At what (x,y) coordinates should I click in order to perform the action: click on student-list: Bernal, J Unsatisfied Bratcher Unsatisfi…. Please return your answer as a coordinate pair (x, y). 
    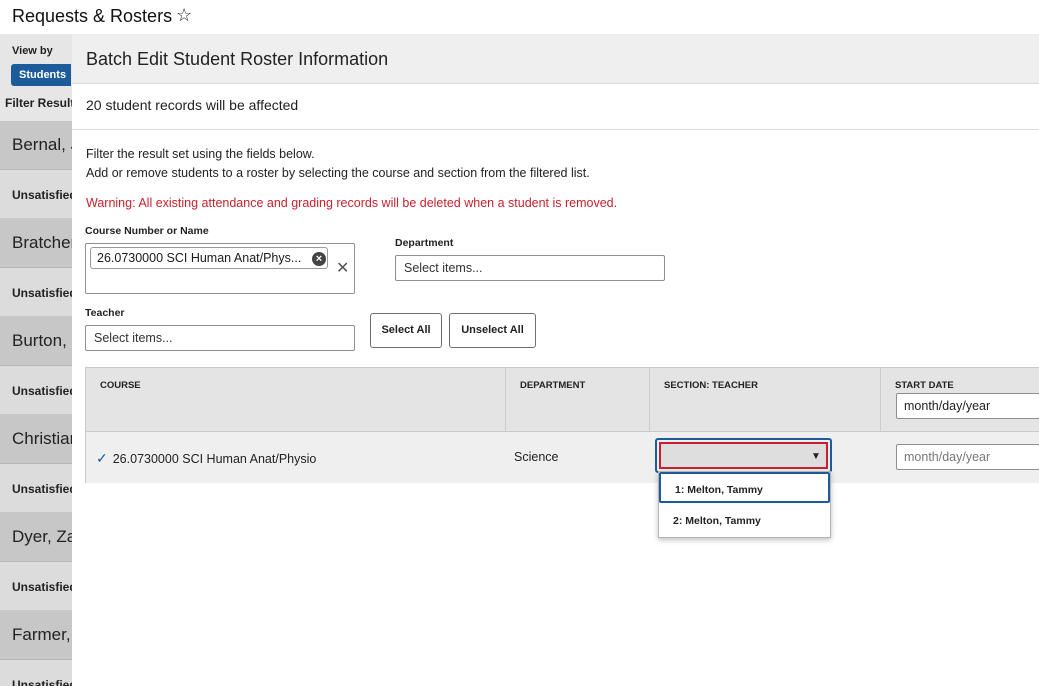
    Looking at the image, I should click on (36, 403).